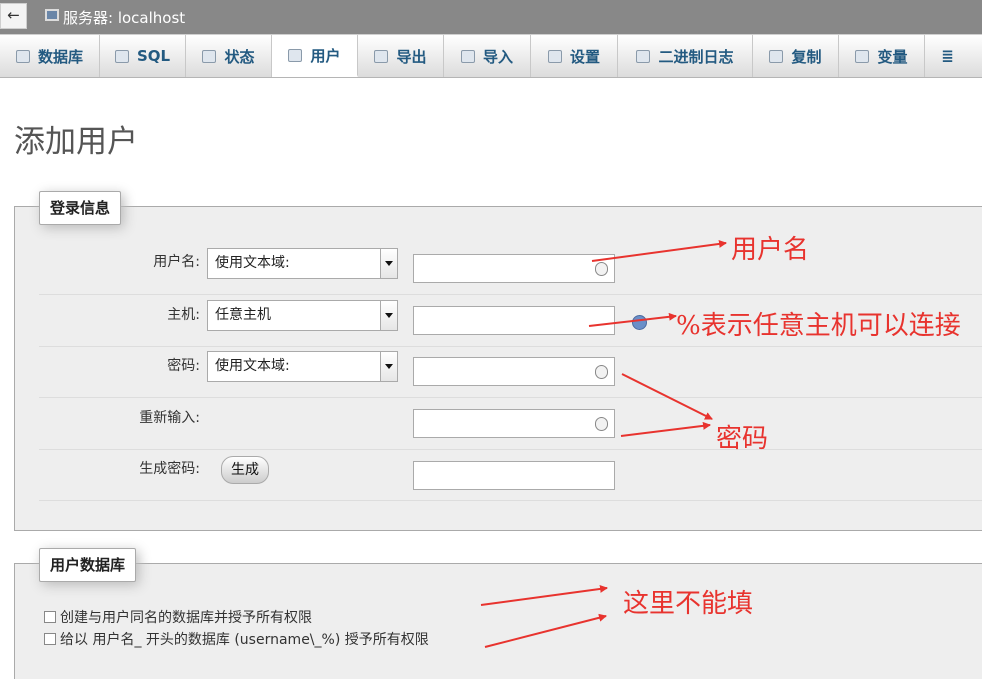 This screenshot has width=982, height=679. I want to click on main-tabs: 数据库 SQL 状态 用户 导出 导入 设置 二进制日志 复制 变量 ≣, so click(491, 56).